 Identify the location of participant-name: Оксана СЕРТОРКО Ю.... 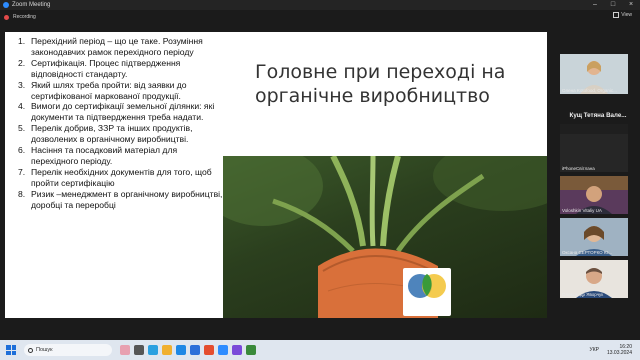
(587, 252).